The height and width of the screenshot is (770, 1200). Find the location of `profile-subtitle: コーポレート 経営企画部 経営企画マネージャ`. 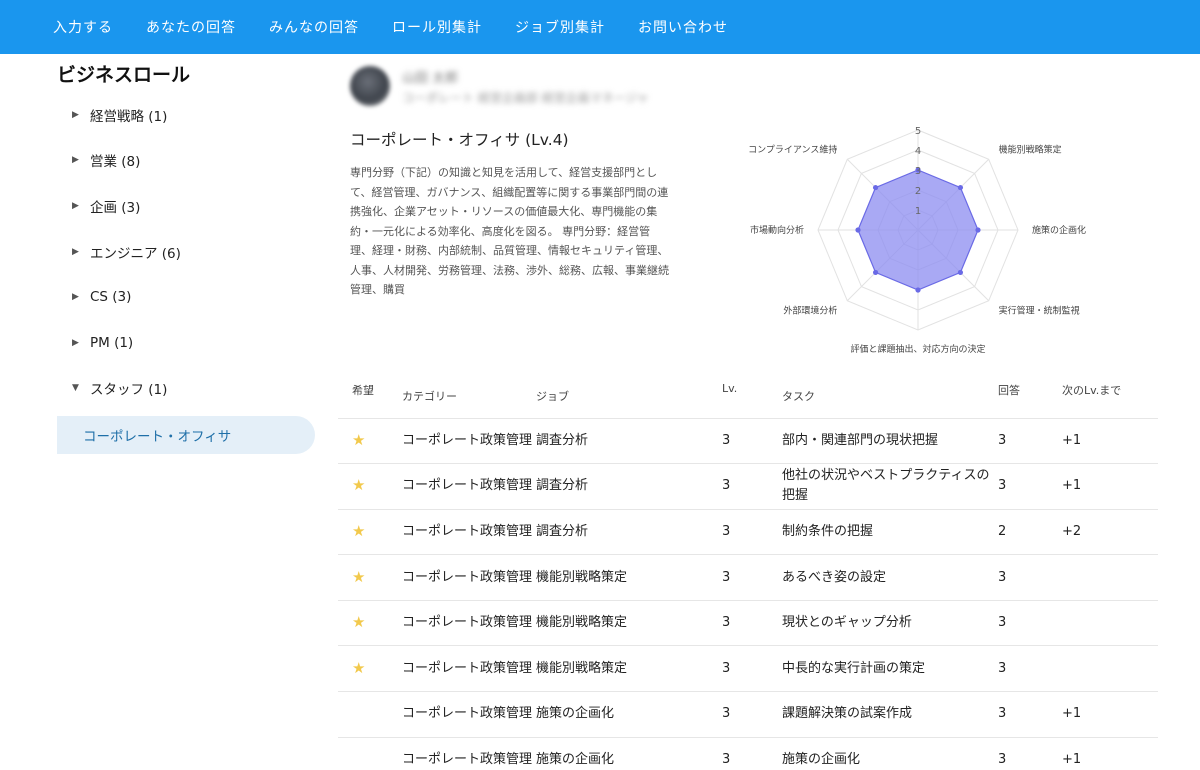

profile-subtitle: コーポレート 経営企画部 経営企画マネージャ is located at coordinates (525, 97).